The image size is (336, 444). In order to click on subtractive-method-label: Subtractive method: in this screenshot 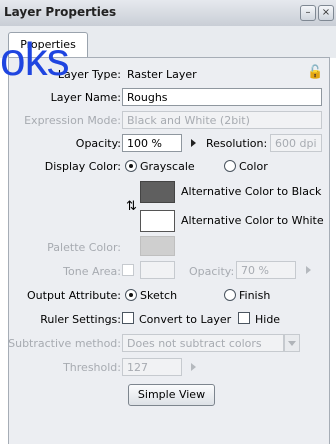, I will do `click(64, 343)`.